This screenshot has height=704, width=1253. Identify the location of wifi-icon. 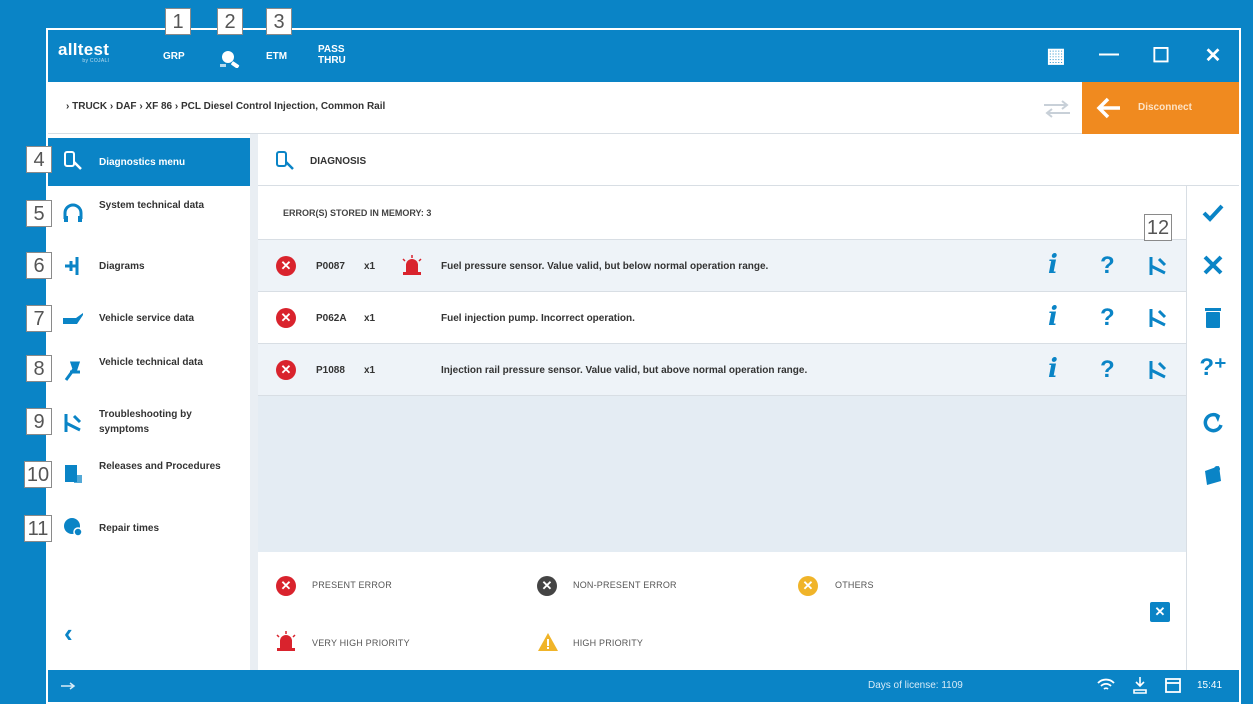
(1106, 684).